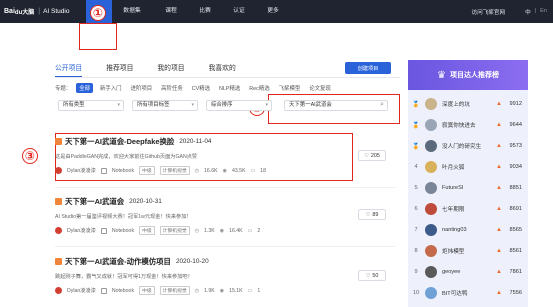 Image resolution: width=553 pixels, height=307 pixels. What do you see at coordinates (462, 147) in the screenshot?
I see `ranking-user-name: 没人门的研究生` at bounding box center [462, 147].